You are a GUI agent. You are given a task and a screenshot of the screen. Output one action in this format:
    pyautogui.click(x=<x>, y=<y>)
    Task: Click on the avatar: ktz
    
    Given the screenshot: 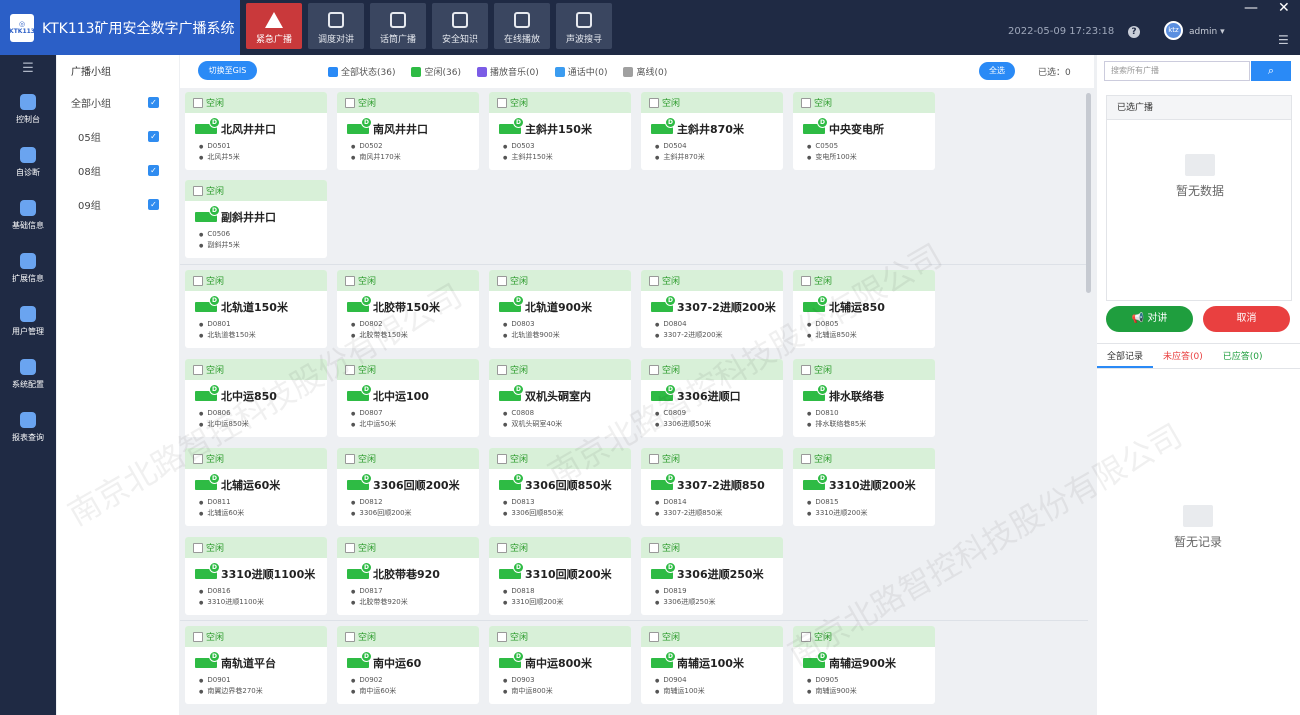 What is the action you would take?
    pyautogui.click(x=1173, y=30)
    